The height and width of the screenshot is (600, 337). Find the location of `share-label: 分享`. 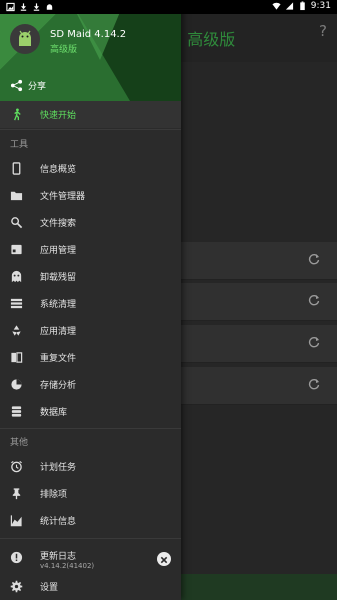

share-label: 分享 is located at coordinates (37, 87).